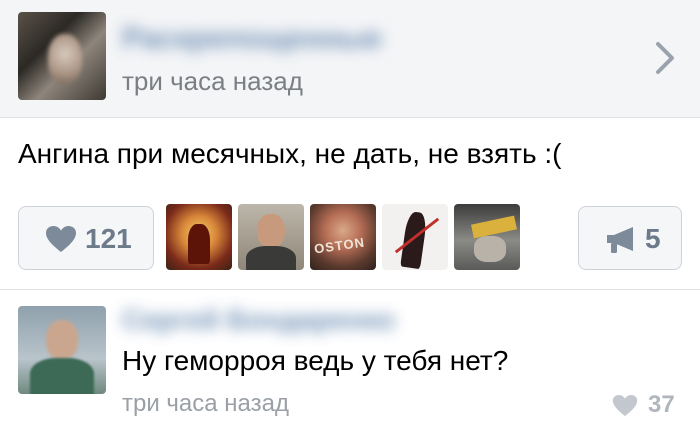 Image resolution: width=700 pixels, height=429 pixels. I want to click on repost-count: 5, so click(653, 238).